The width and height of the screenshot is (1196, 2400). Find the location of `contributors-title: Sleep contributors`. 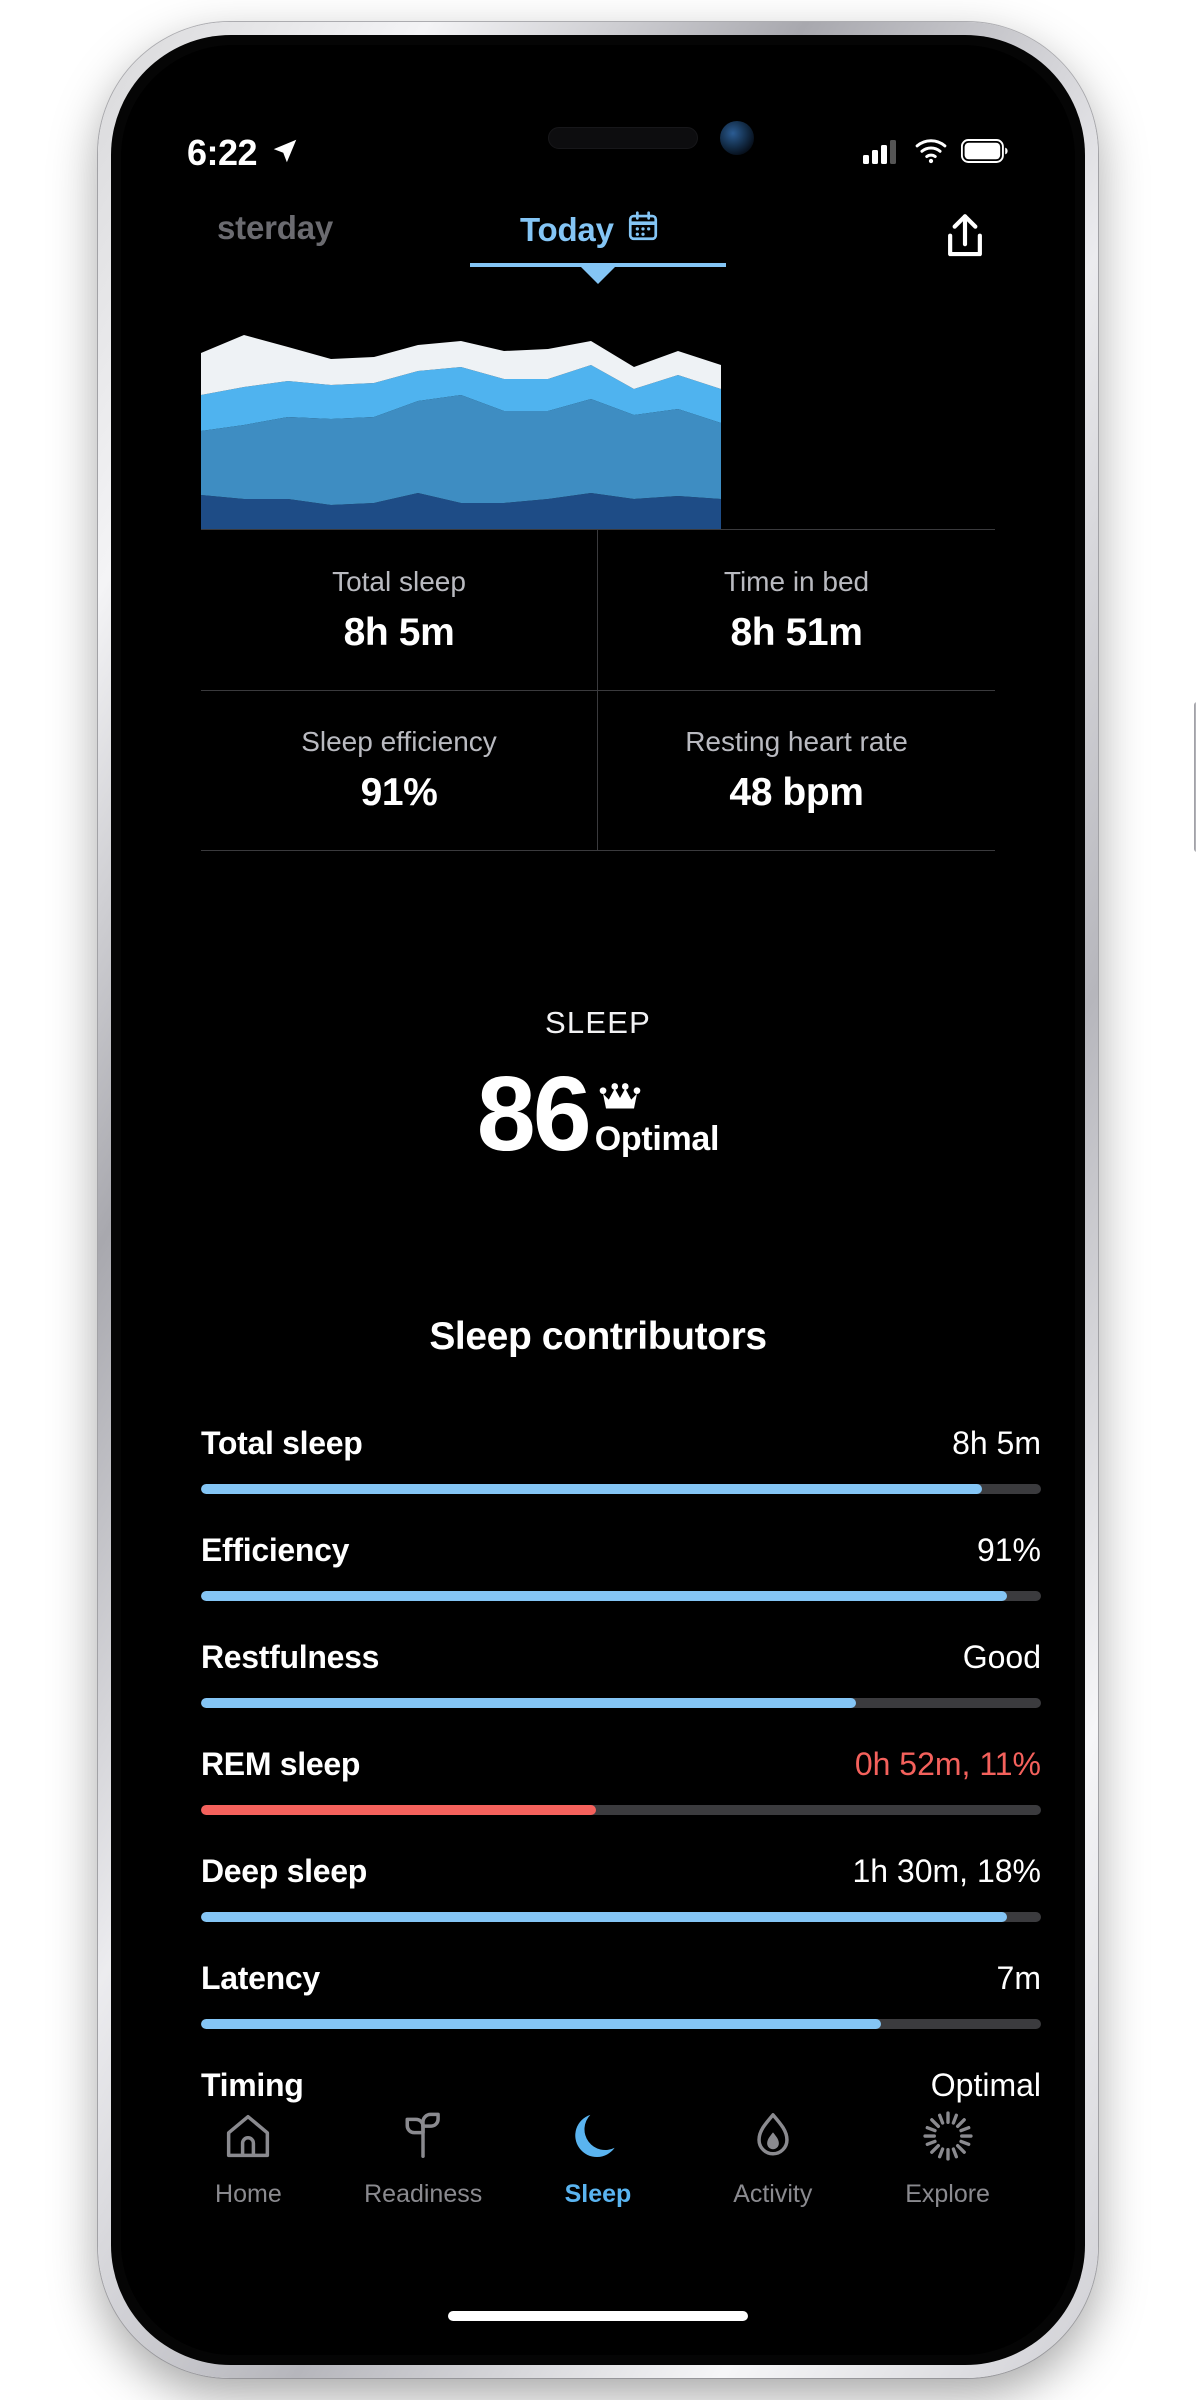

contributors-title: Sleep contributors is located at coordinates (598, 1336).